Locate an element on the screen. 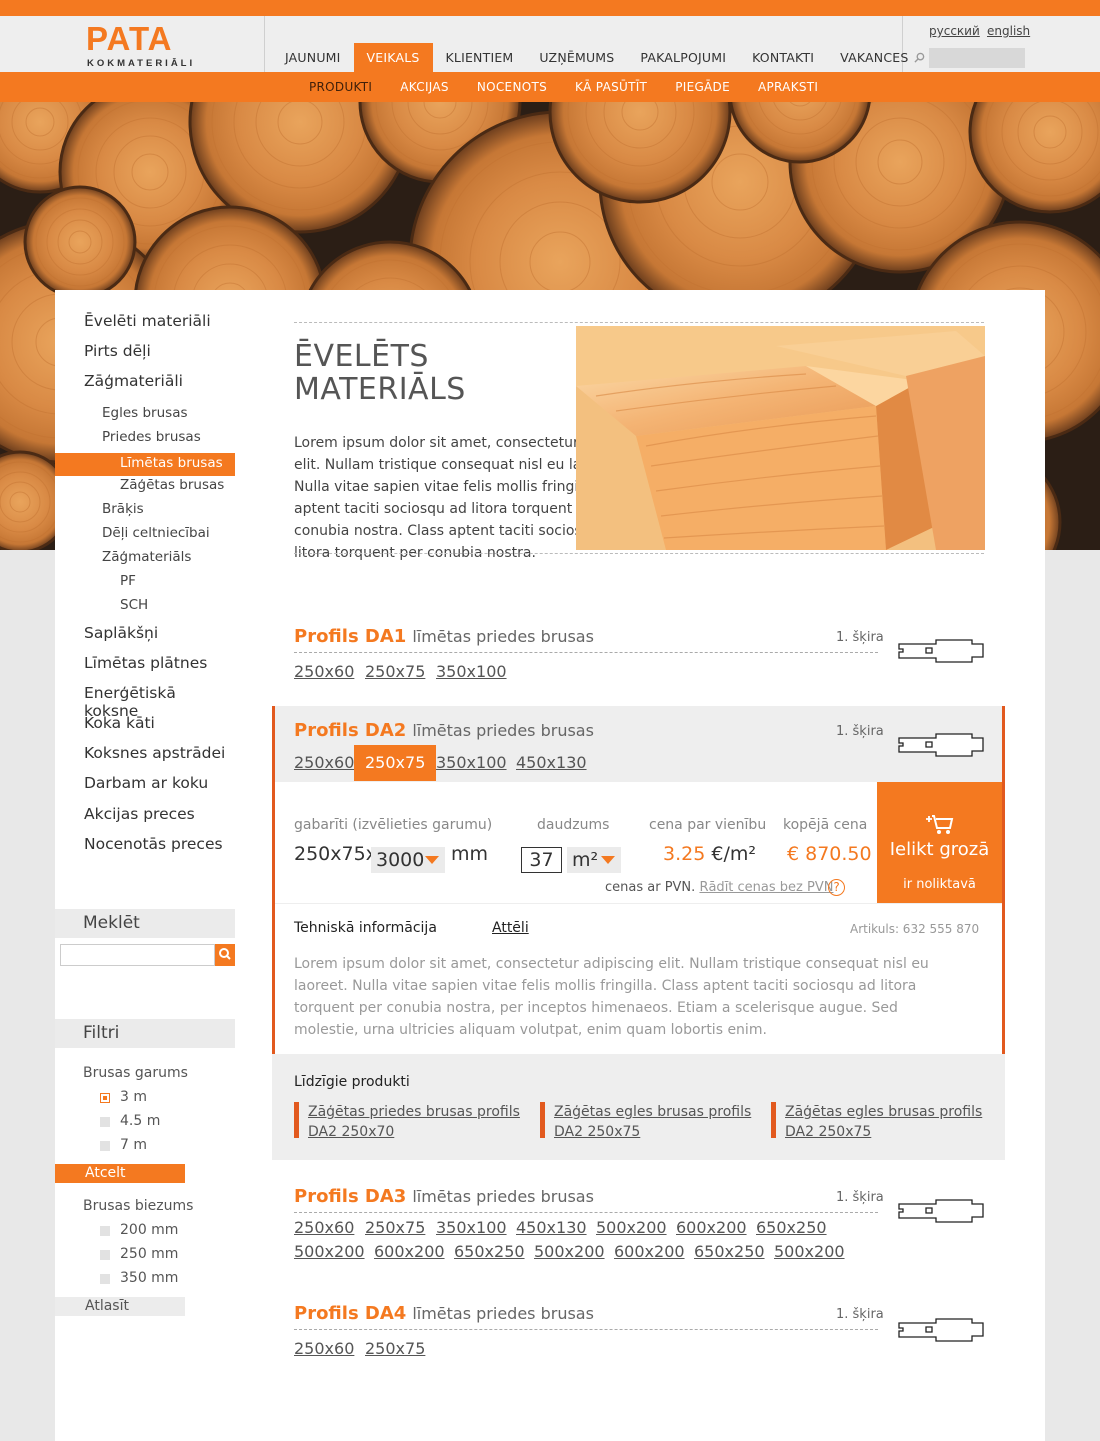 Image resolution: width=1100 pixels, height=1441 pixels. sidebar-item: Nocenotās preces is located at coordinates (153, 844).